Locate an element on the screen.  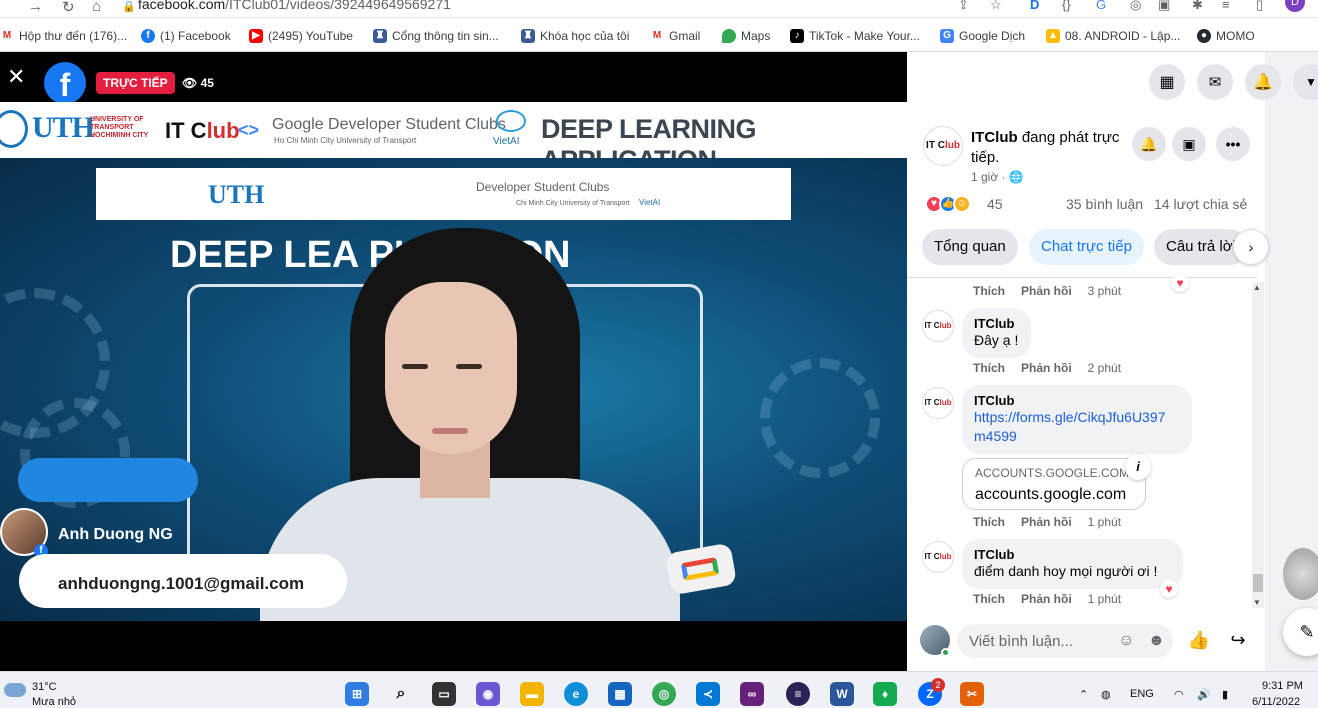
chrome-icon: ◎ is located at coordinates (664, 694).